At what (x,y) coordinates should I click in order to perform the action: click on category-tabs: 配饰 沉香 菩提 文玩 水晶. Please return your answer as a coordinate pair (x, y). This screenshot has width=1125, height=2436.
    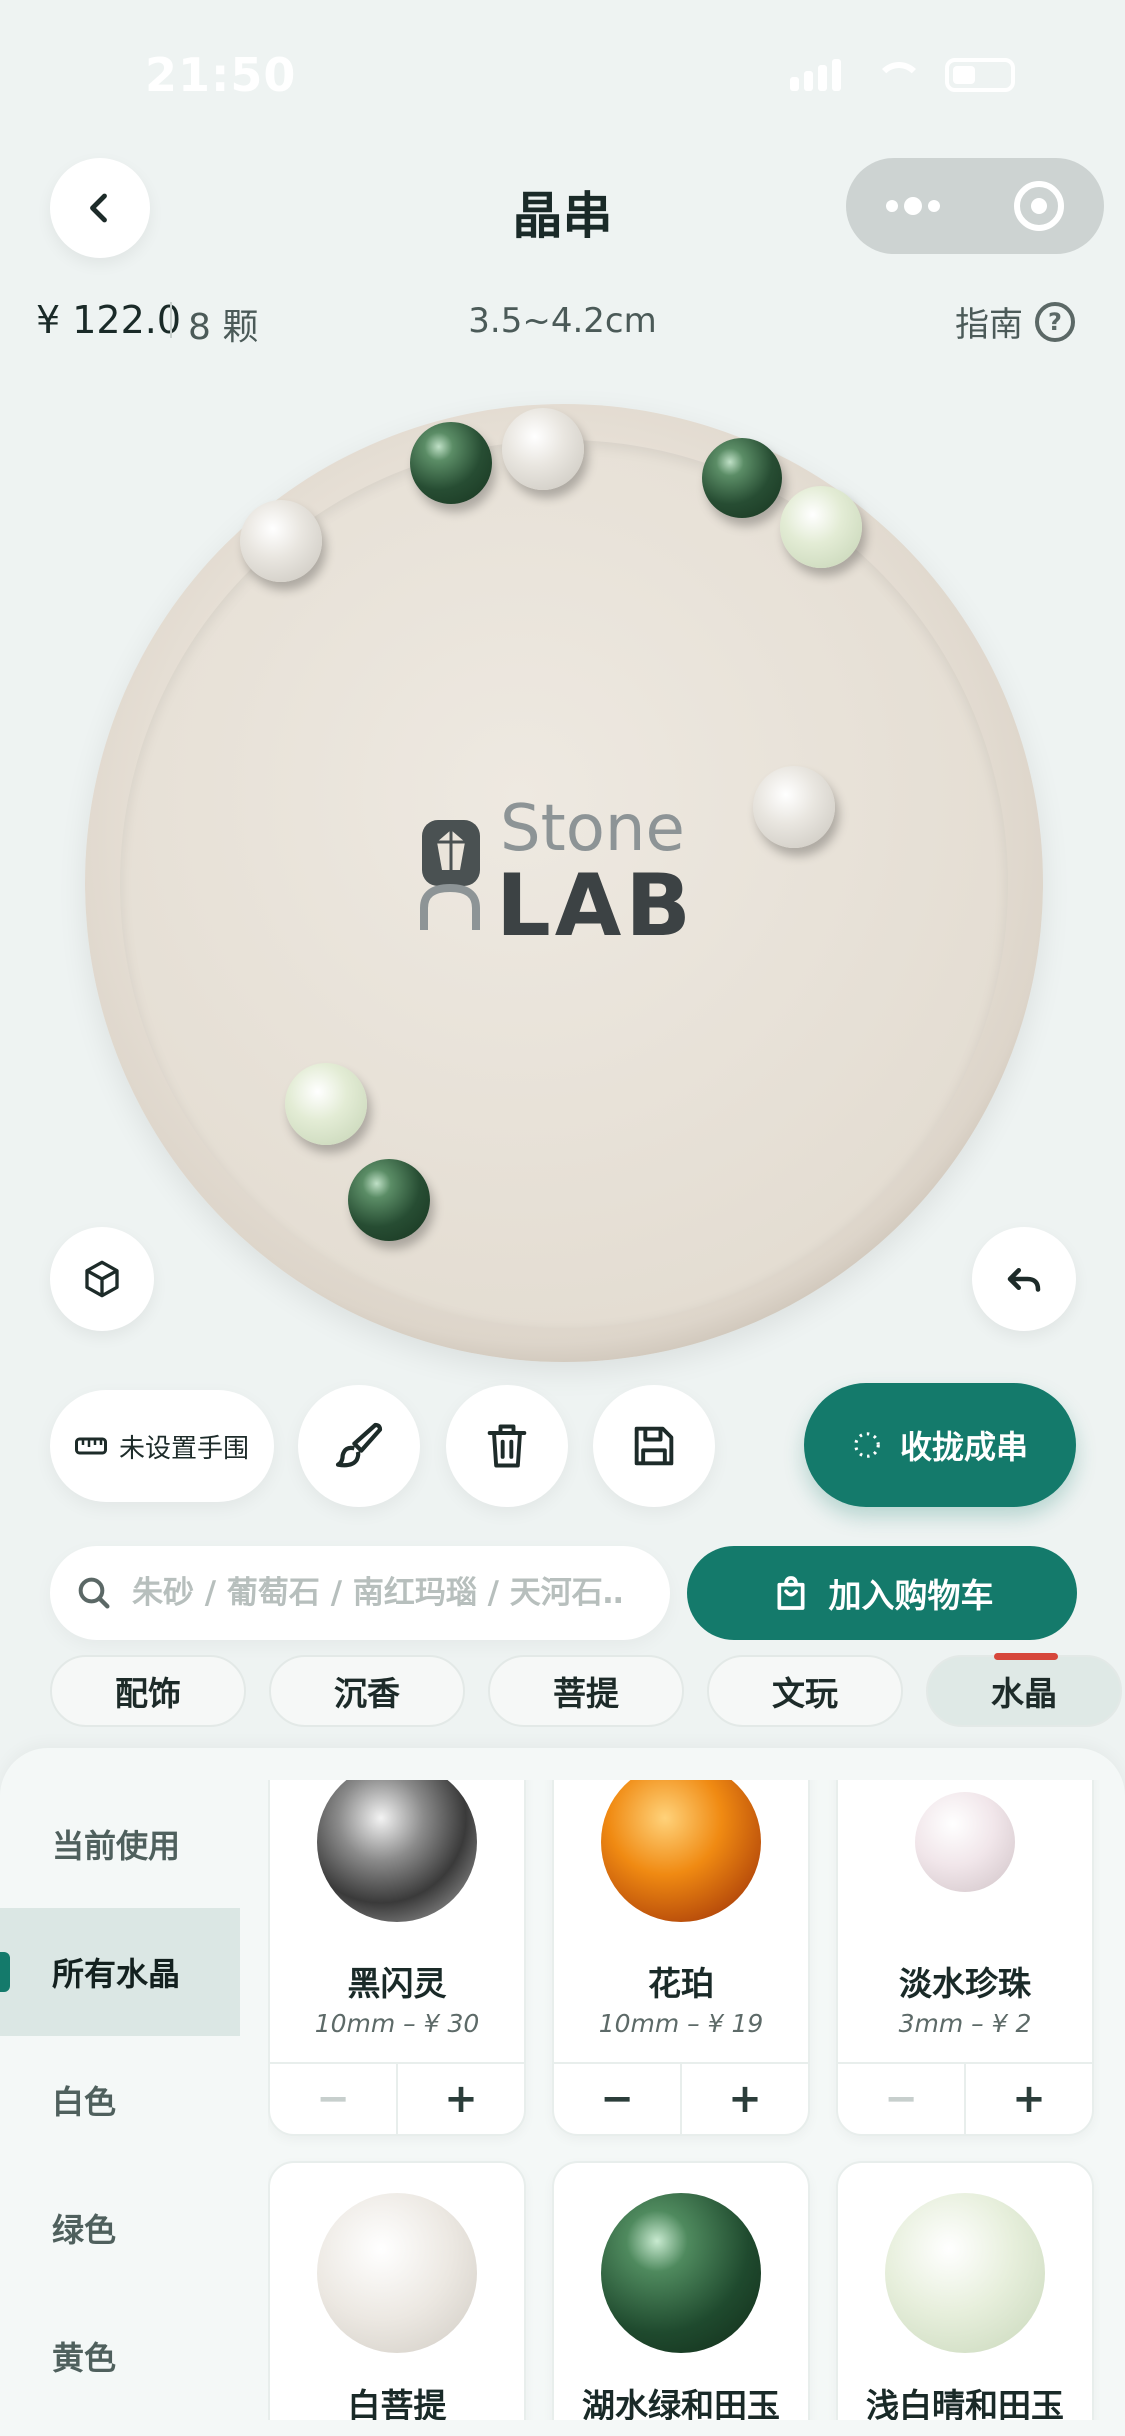
    Looking at the image, I should click on (586, 1690).